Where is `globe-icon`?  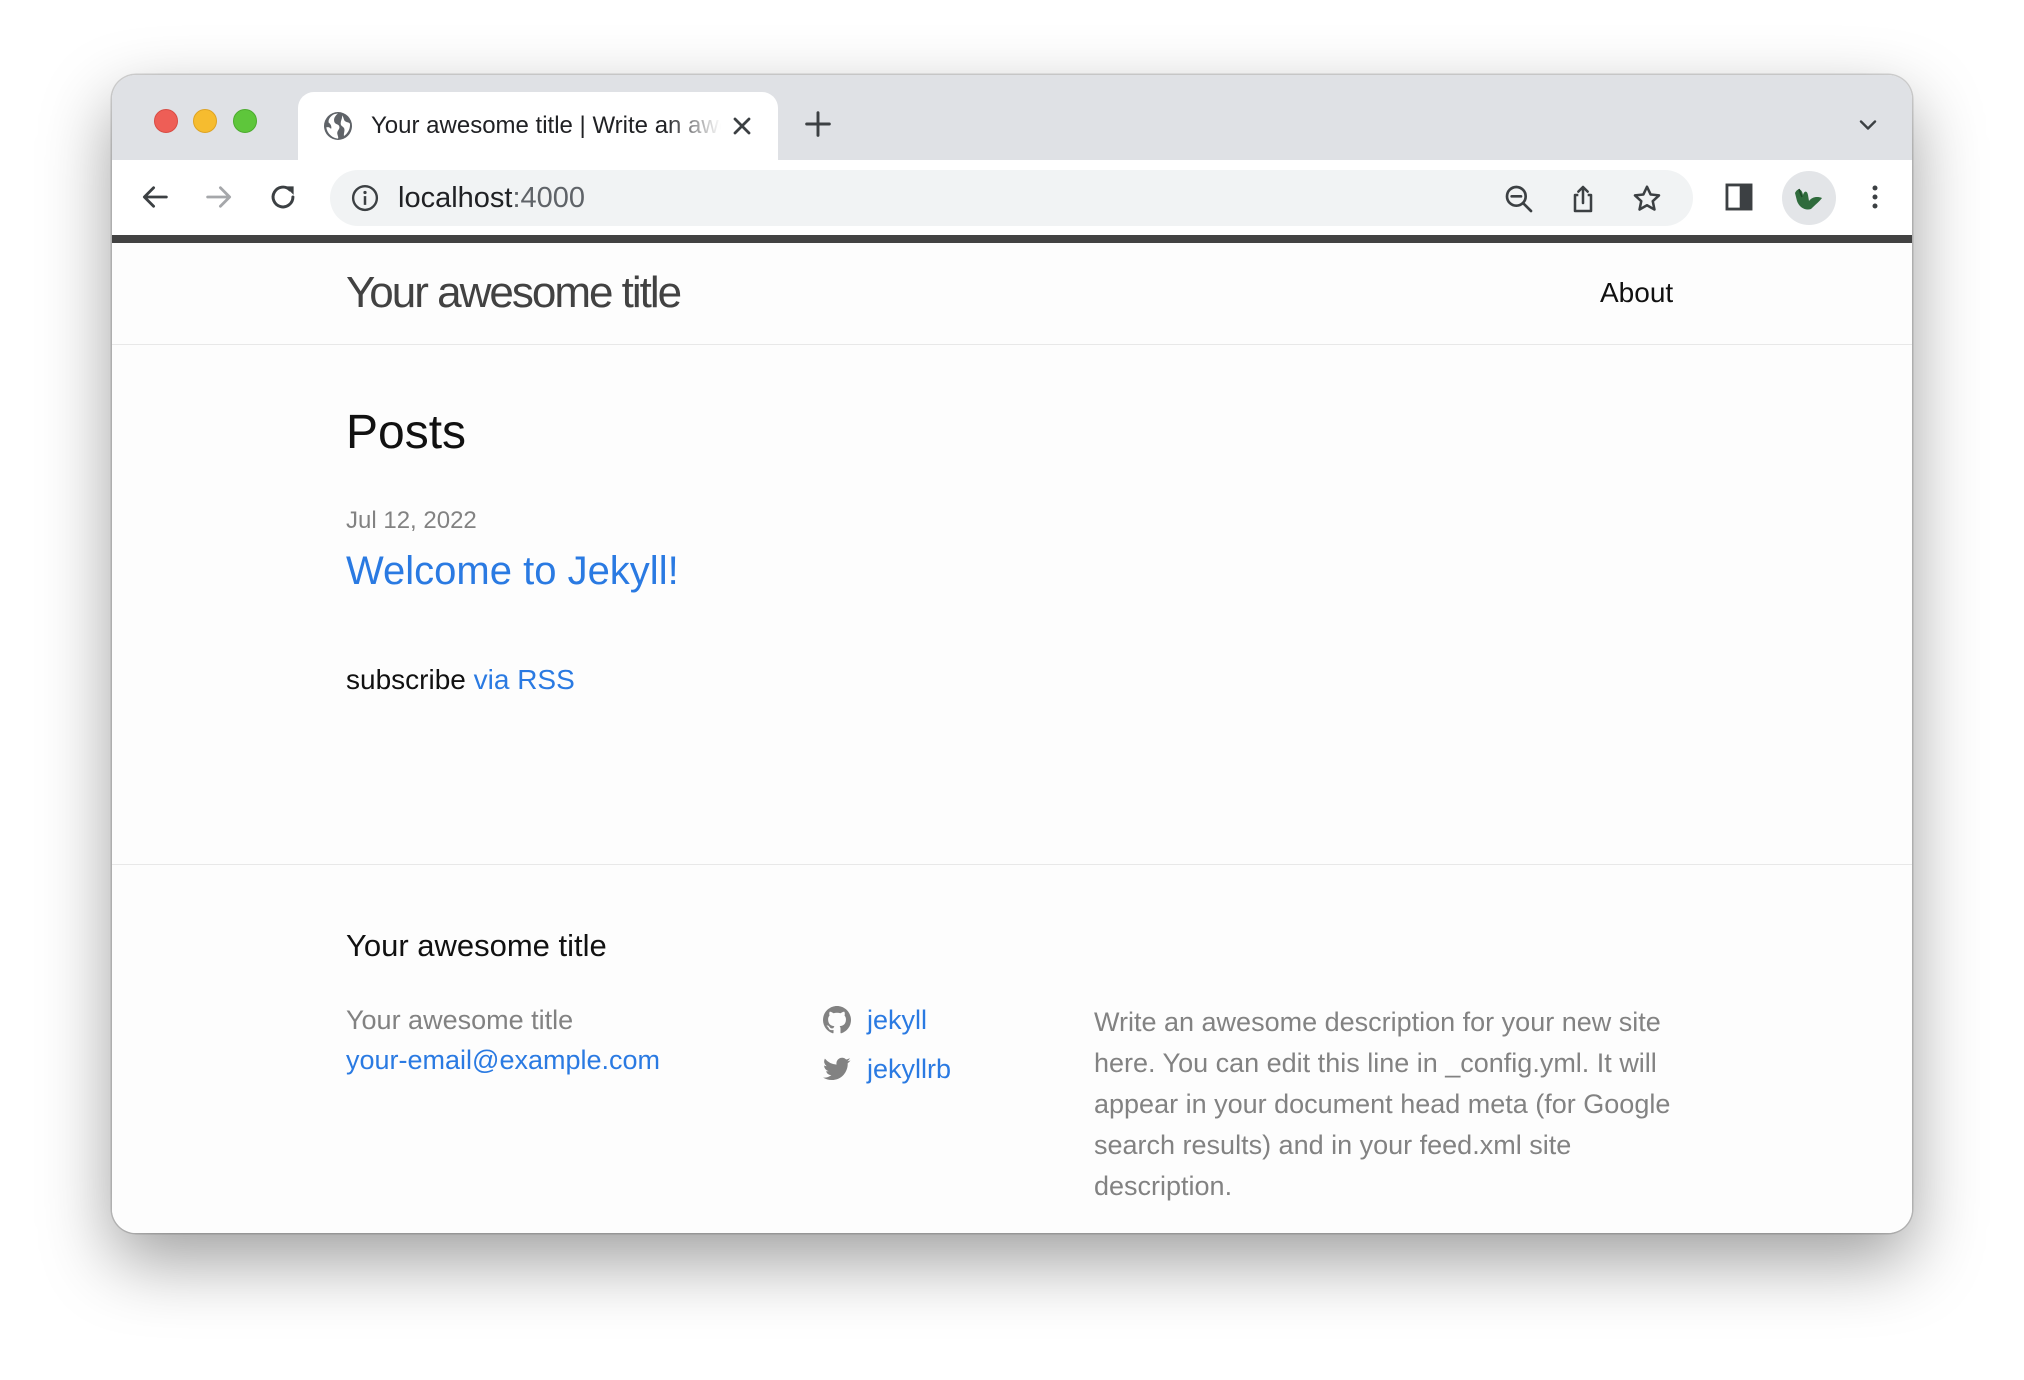 globe-icon is located at coordinates (338, 126).